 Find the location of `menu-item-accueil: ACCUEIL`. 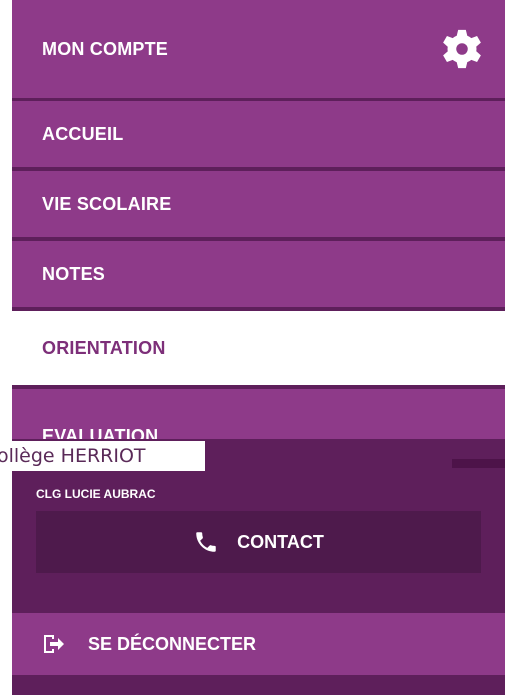

menu-item-accueil: ACCUEIL is located at coordinates (258, 134).